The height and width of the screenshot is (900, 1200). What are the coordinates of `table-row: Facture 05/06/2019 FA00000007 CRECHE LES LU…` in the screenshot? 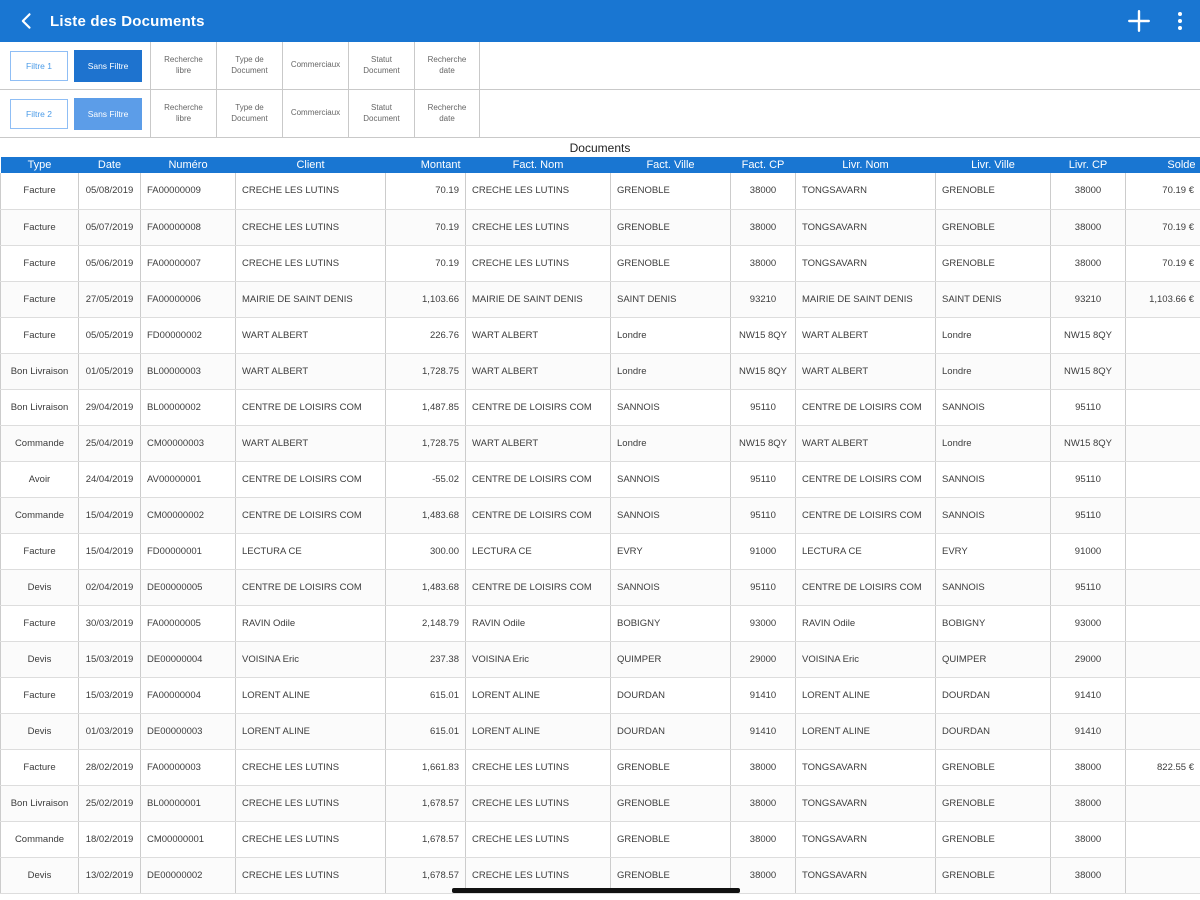 It's located at (600, 263).